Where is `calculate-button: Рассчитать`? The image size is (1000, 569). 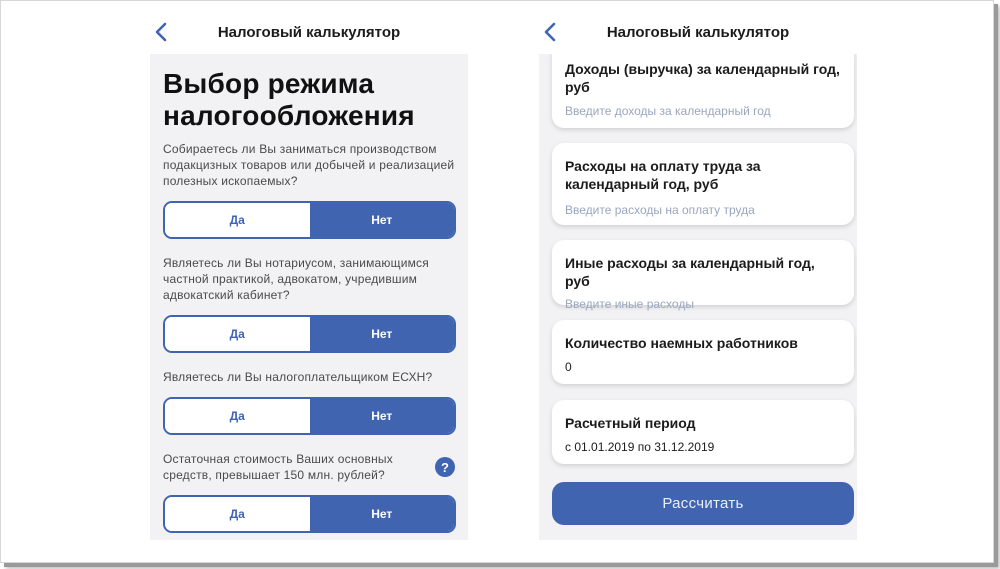
calculate-button: Рассчитать is located at coordinates (703, 503).